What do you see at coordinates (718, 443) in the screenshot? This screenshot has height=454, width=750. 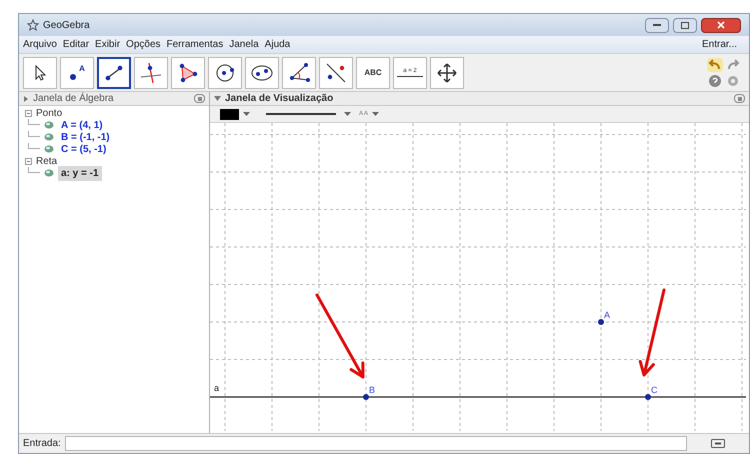 I see `keyboard-icon` at bounding box center [718, 443].